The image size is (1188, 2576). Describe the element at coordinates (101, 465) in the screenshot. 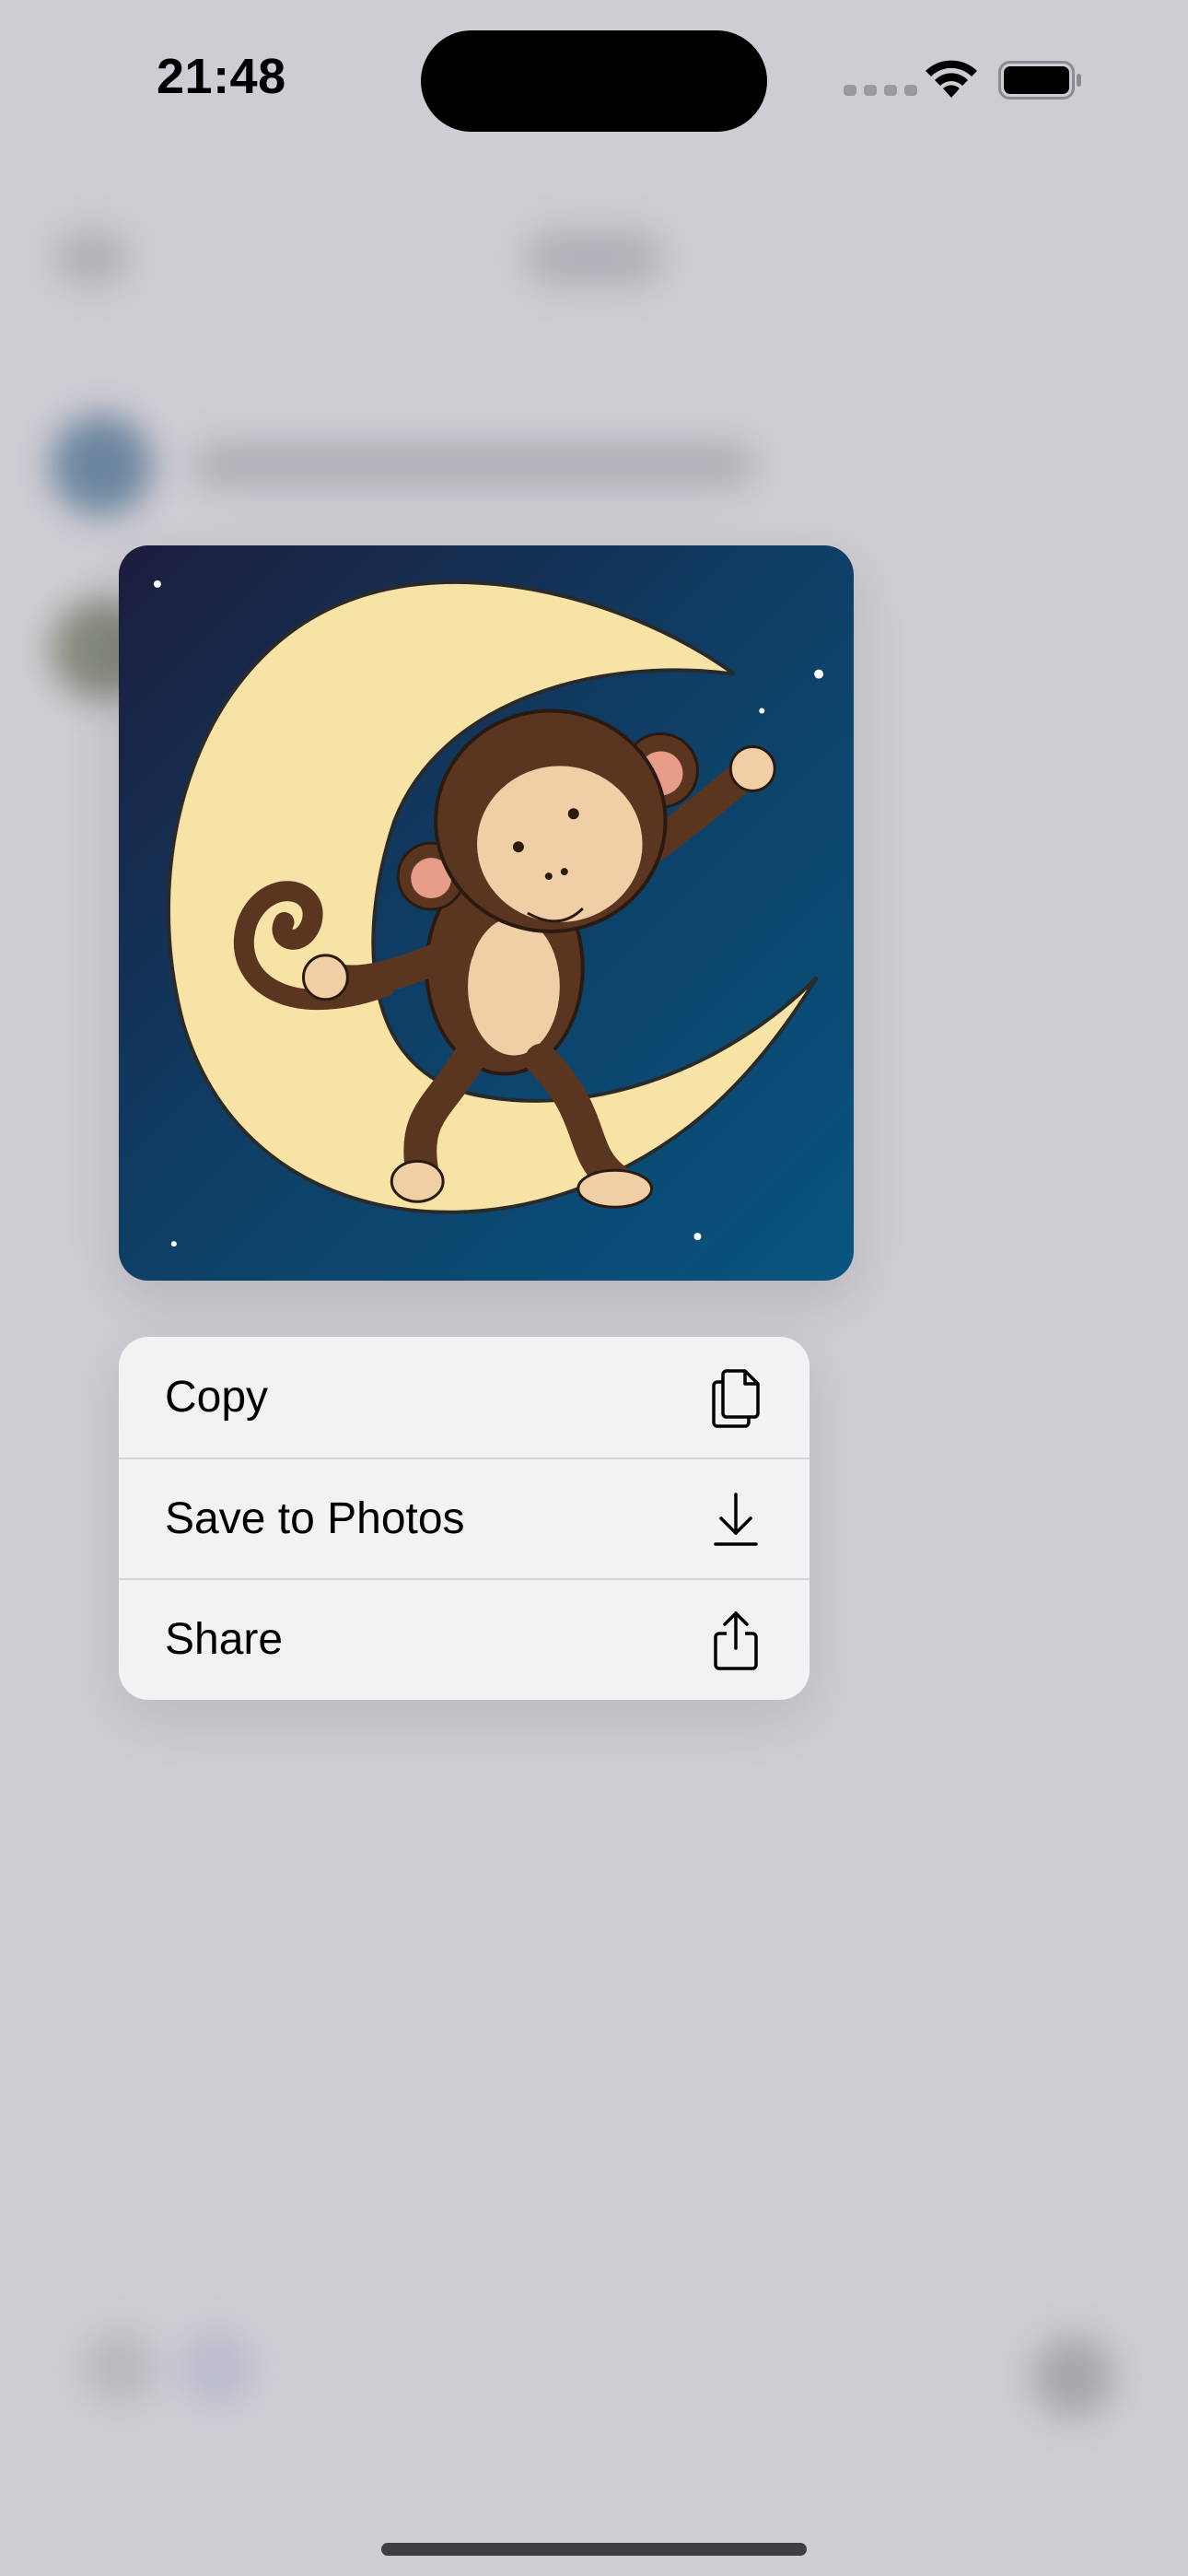

I see `background-avatar` at that location.